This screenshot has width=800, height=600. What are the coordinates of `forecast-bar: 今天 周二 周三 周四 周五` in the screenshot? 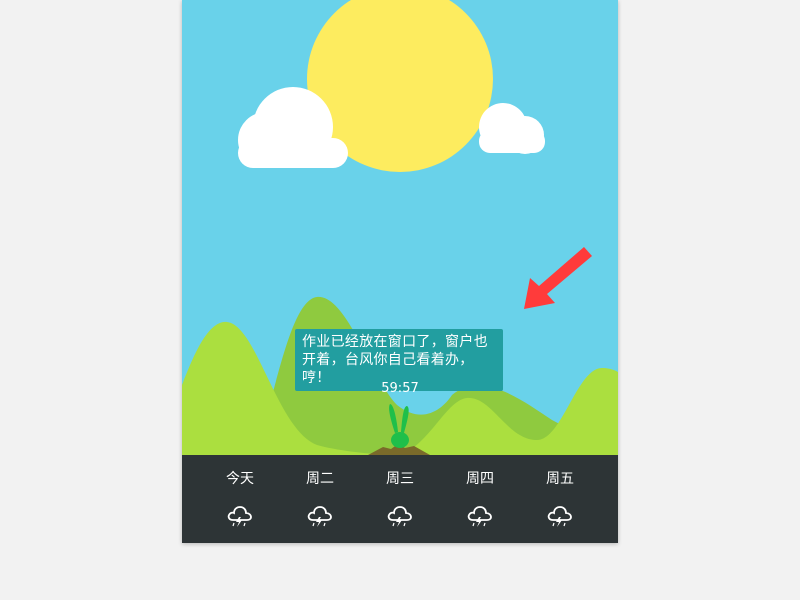 It's located at (400, 499).